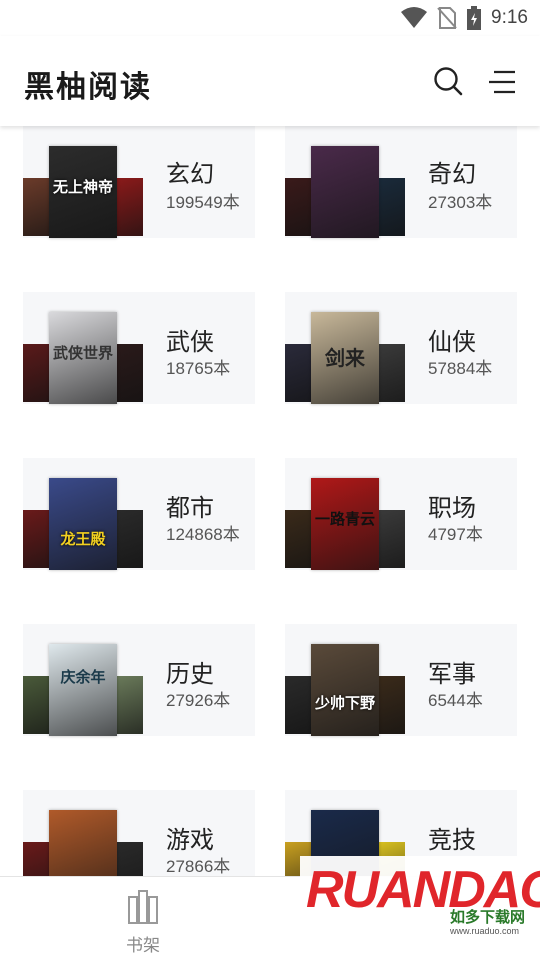 Image resolution: width=540 pixels, height=960 pixels. Describe the element at coordinates (270, 18) in the screenshot. I see `status-bar: 9:16` at that location.